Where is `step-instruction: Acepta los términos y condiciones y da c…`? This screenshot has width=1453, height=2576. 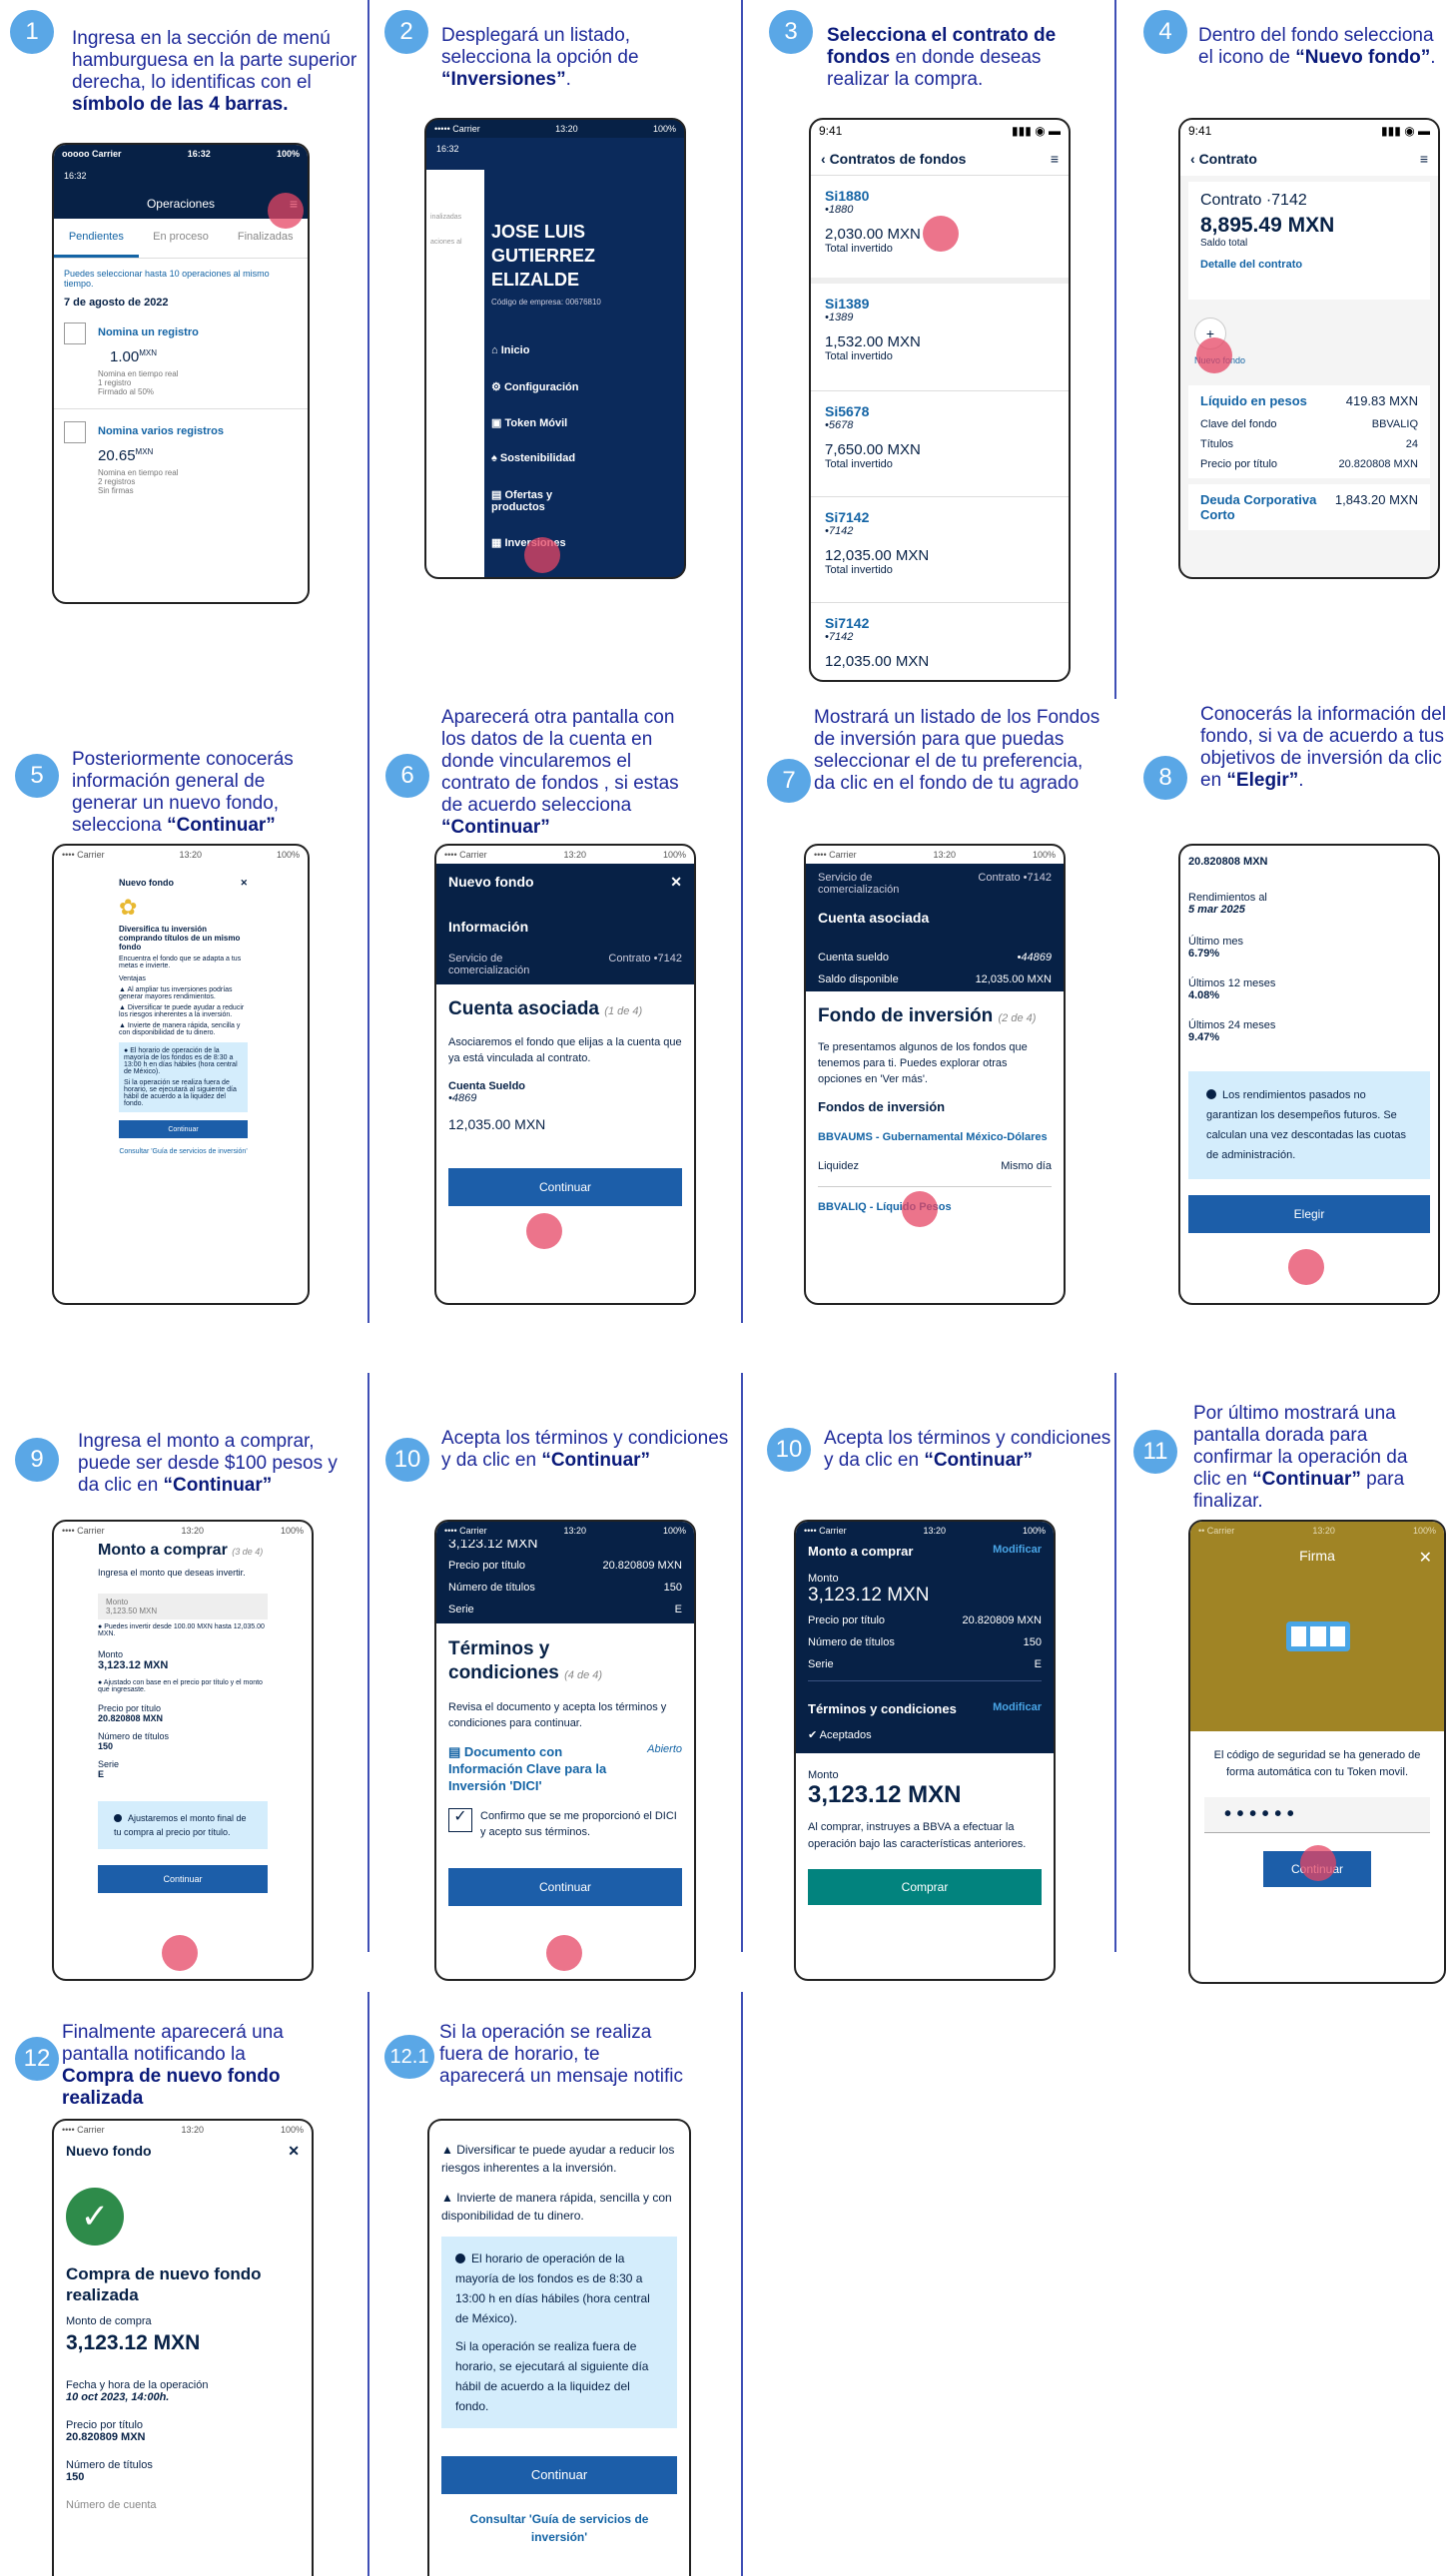 step-instruction: Acepta los términos y condiciones y da c… is located at coordinates (585, 1449).